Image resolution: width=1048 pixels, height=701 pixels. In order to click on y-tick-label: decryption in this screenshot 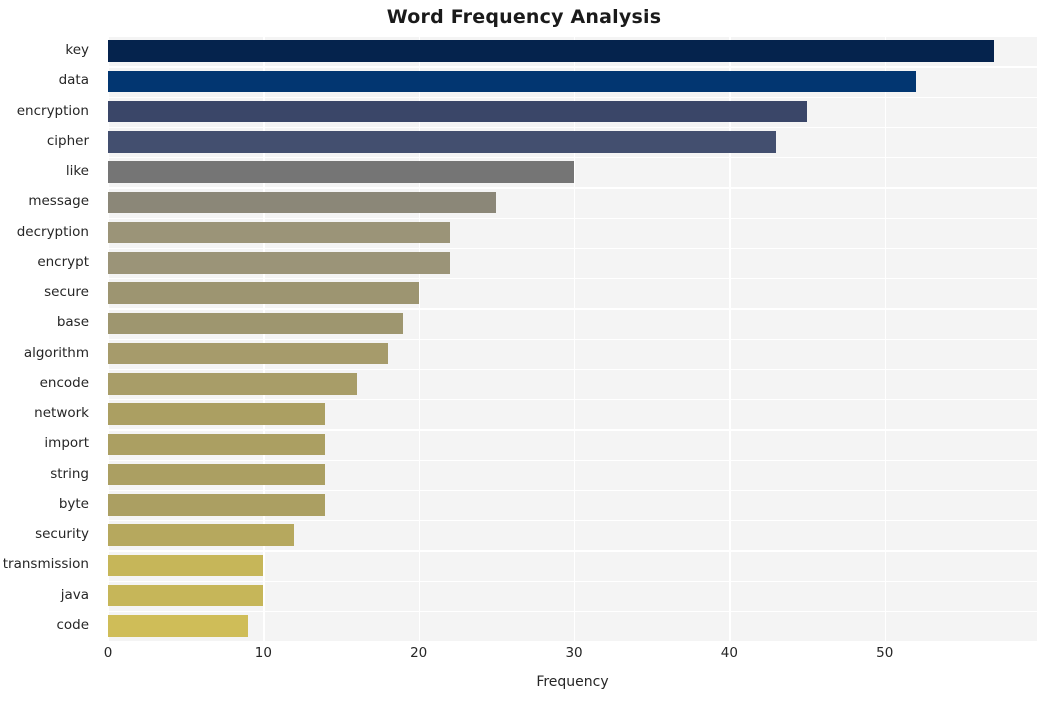, I will do `click(52, 231)`.